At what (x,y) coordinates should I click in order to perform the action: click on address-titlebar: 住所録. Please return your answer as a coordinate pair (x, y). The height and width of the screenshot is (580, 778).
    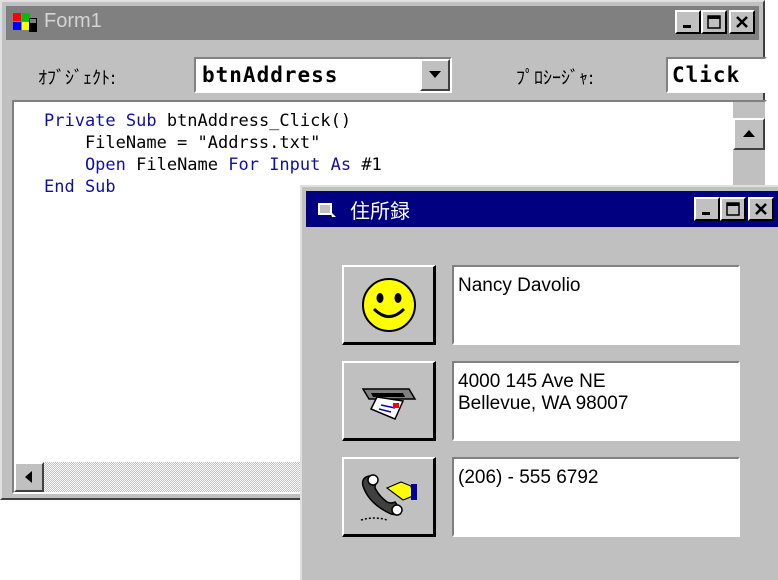
    Looking at the image, I should click on (542, 209).